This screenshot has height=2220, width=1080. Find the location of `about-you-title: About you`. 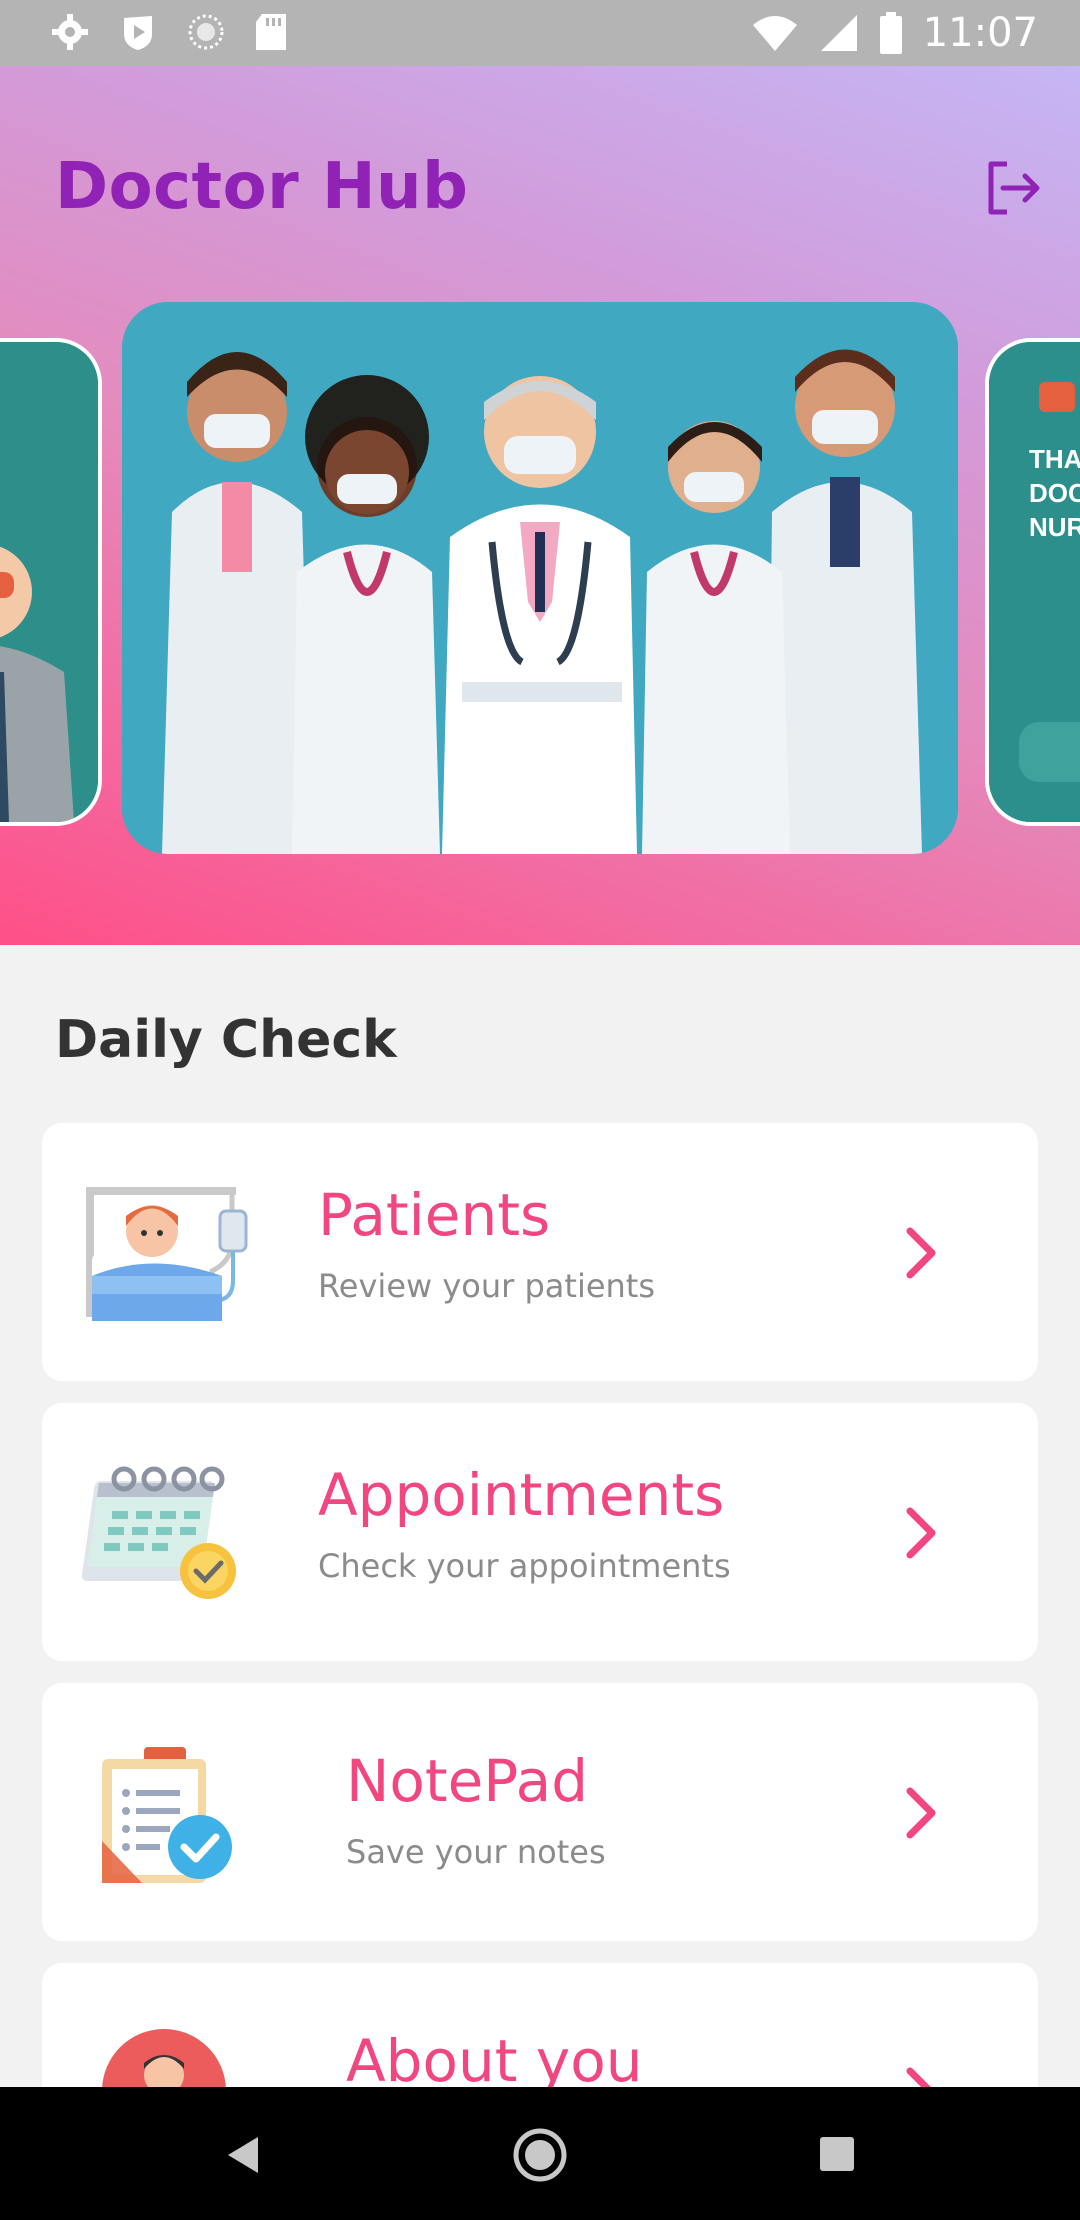

about-you-title: About you is located at coordinates (494, 2057).